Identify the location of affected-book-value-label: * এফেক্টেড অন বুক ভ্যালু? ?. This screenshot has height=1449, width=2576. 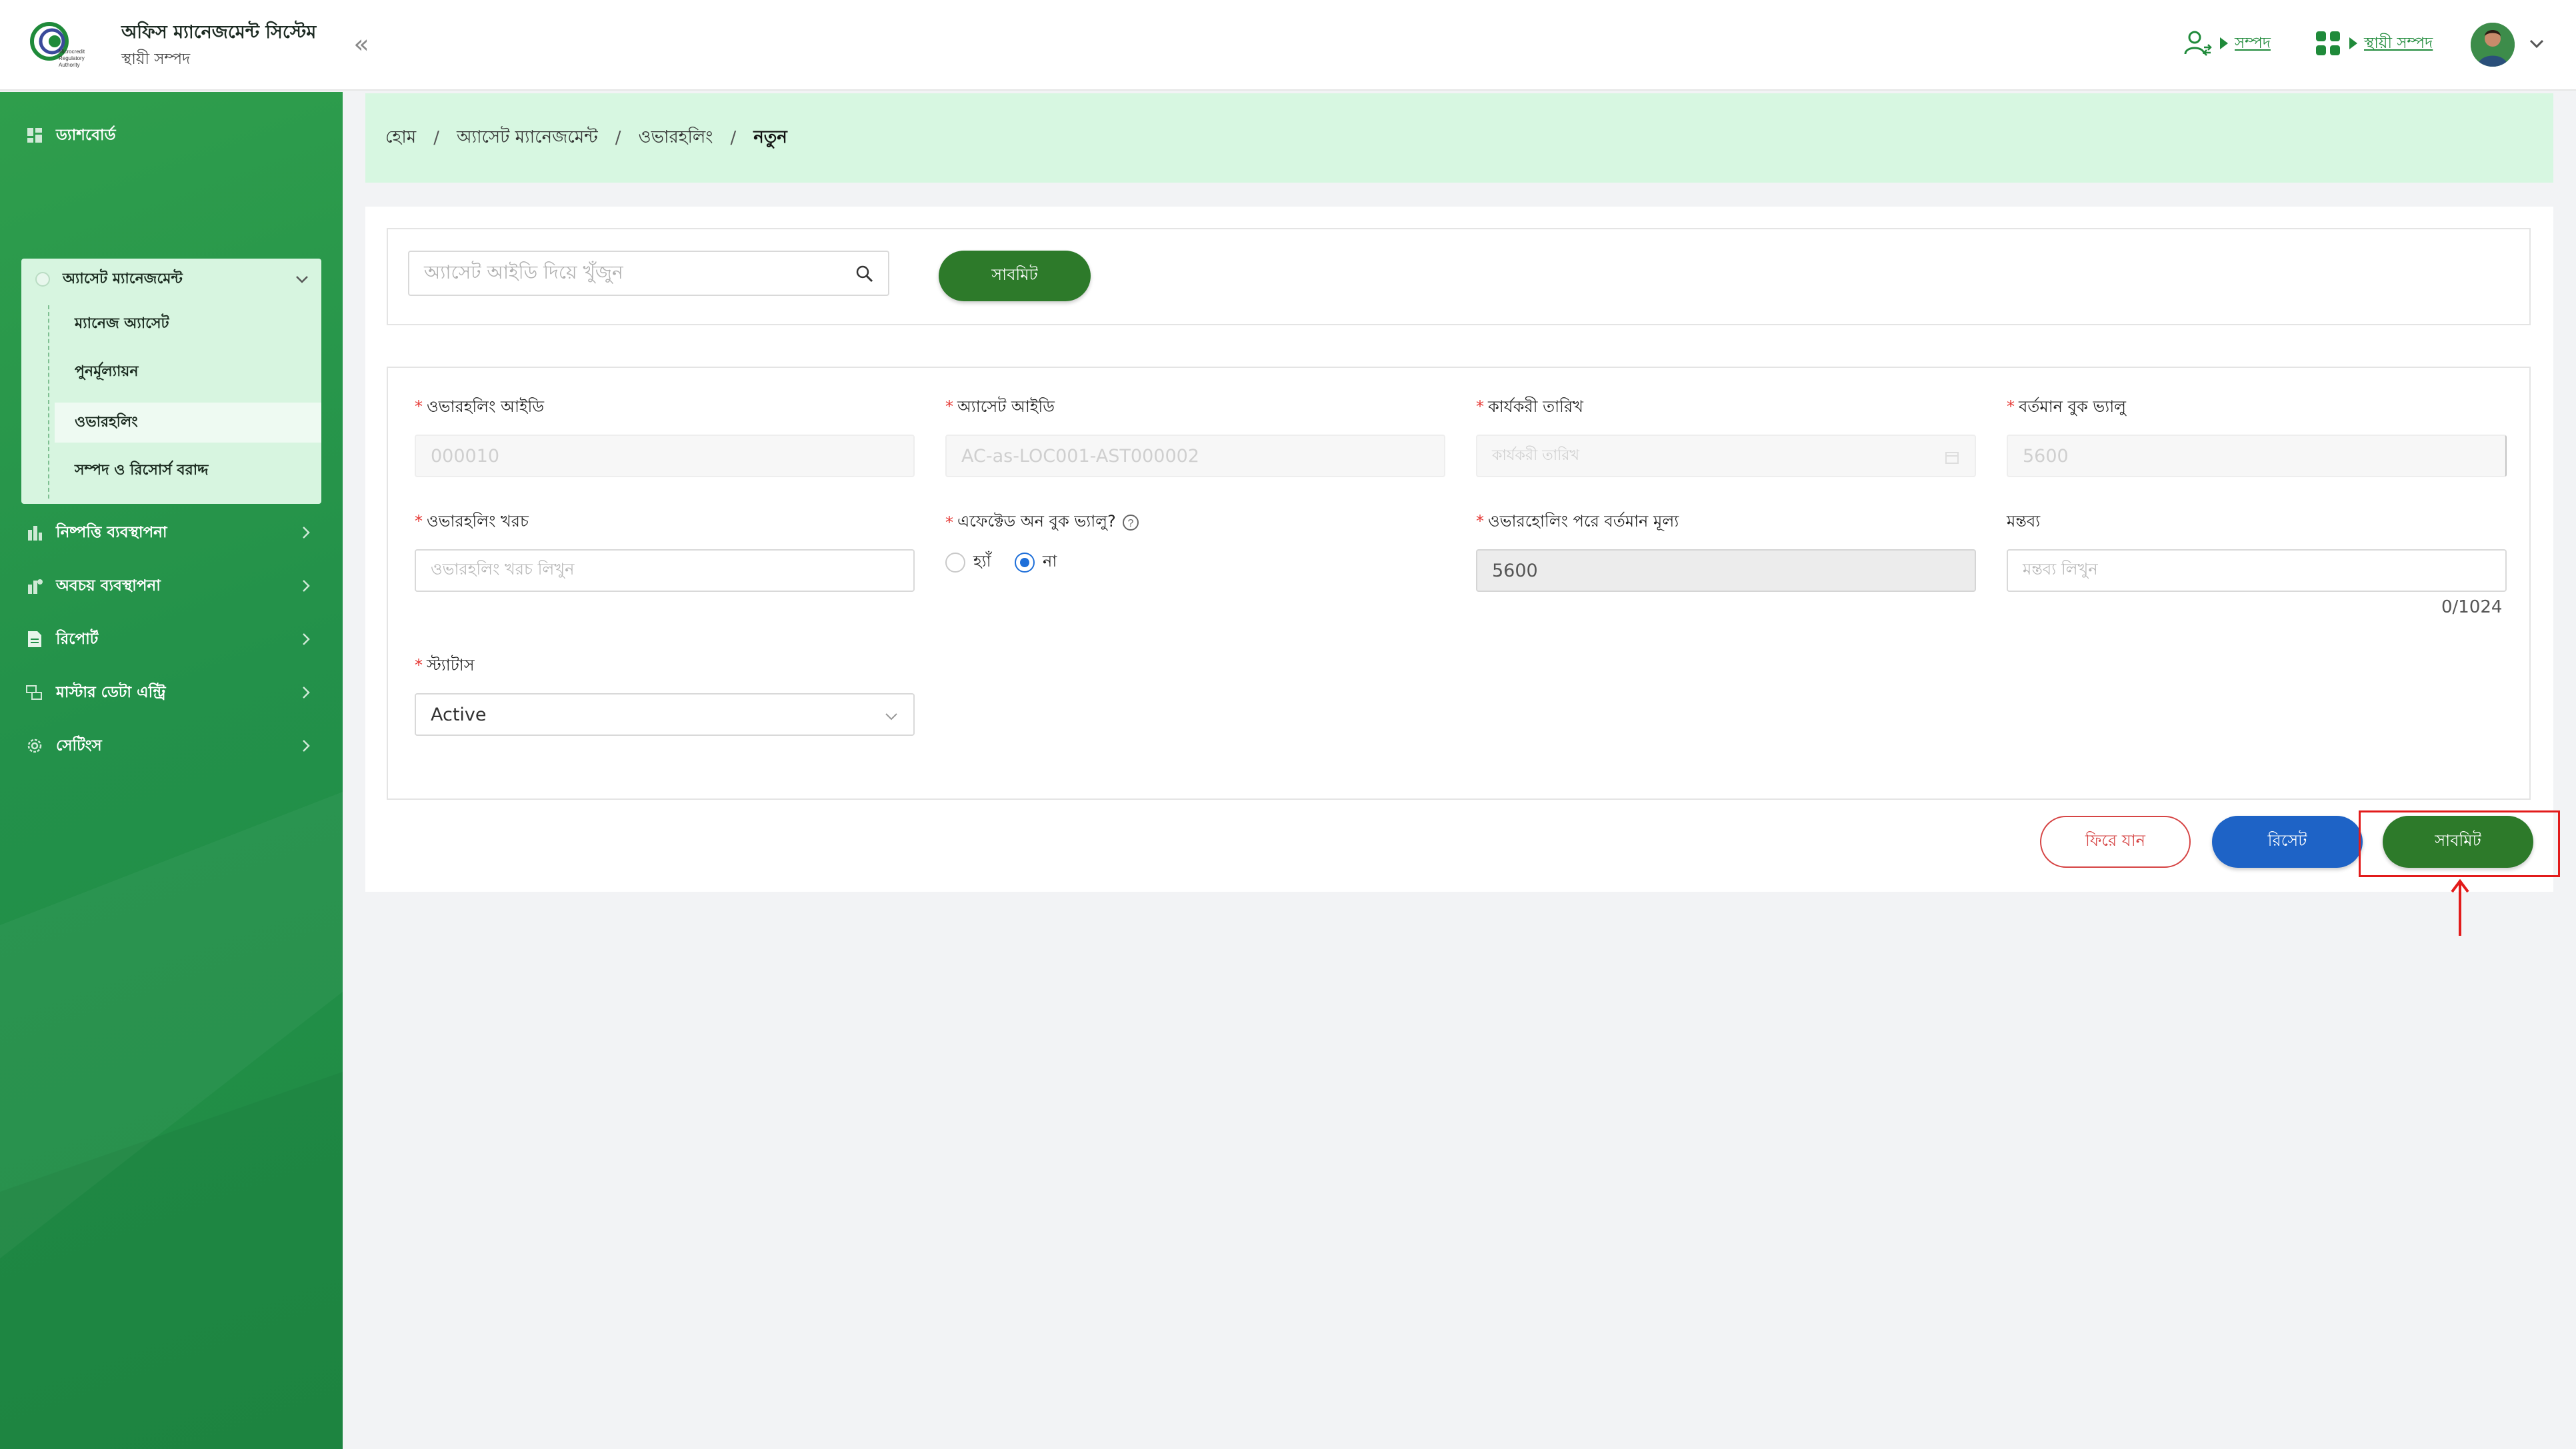
(1042, 522).